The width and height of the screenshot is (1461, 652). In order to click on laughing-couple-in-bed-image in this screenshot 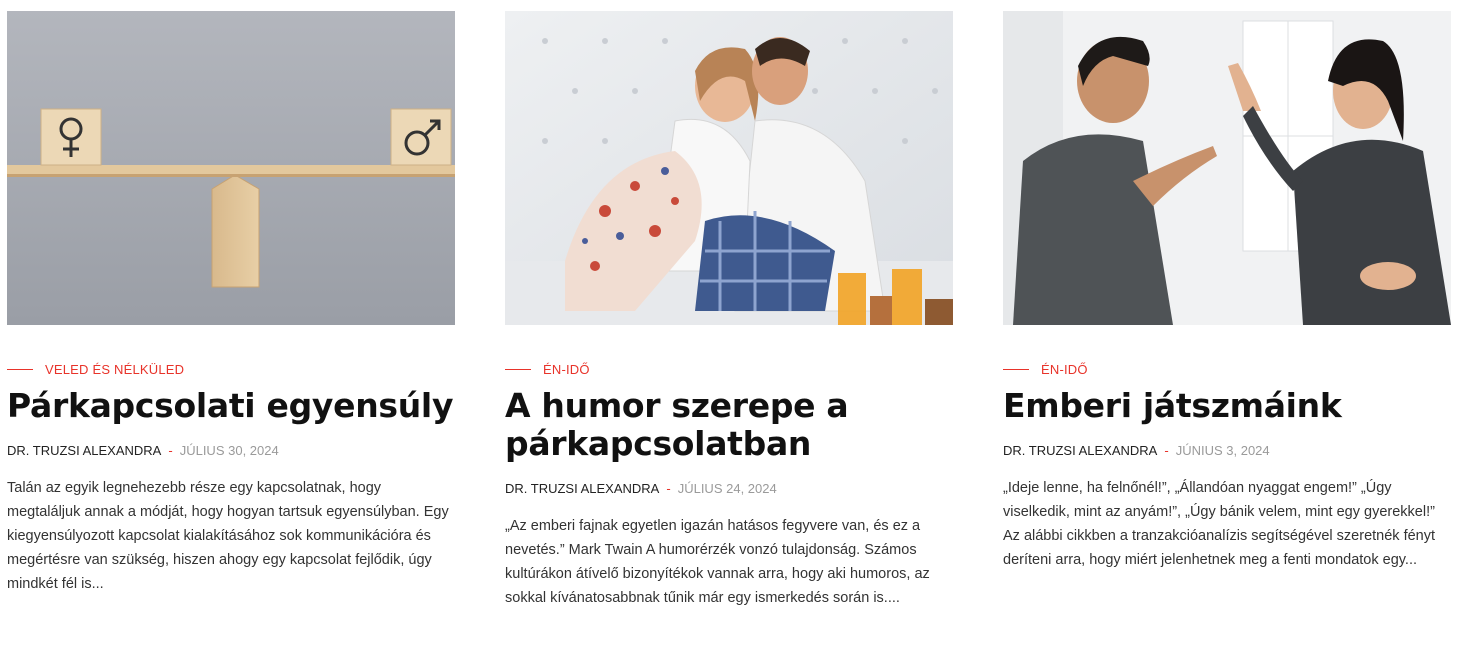, I will do `click(729, 168)`.